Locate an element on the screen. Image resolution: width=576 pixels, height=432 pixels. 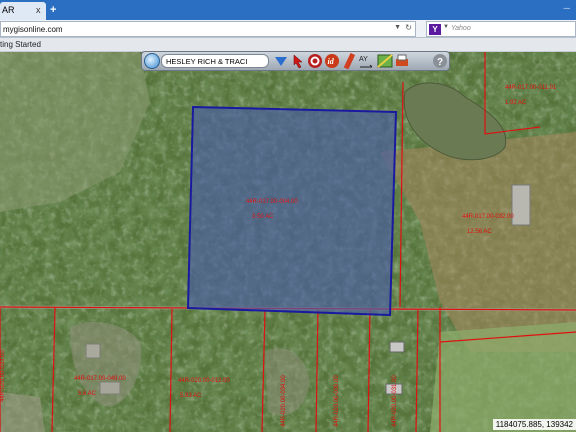
svg-text: id is located at coordinates (331, 61).